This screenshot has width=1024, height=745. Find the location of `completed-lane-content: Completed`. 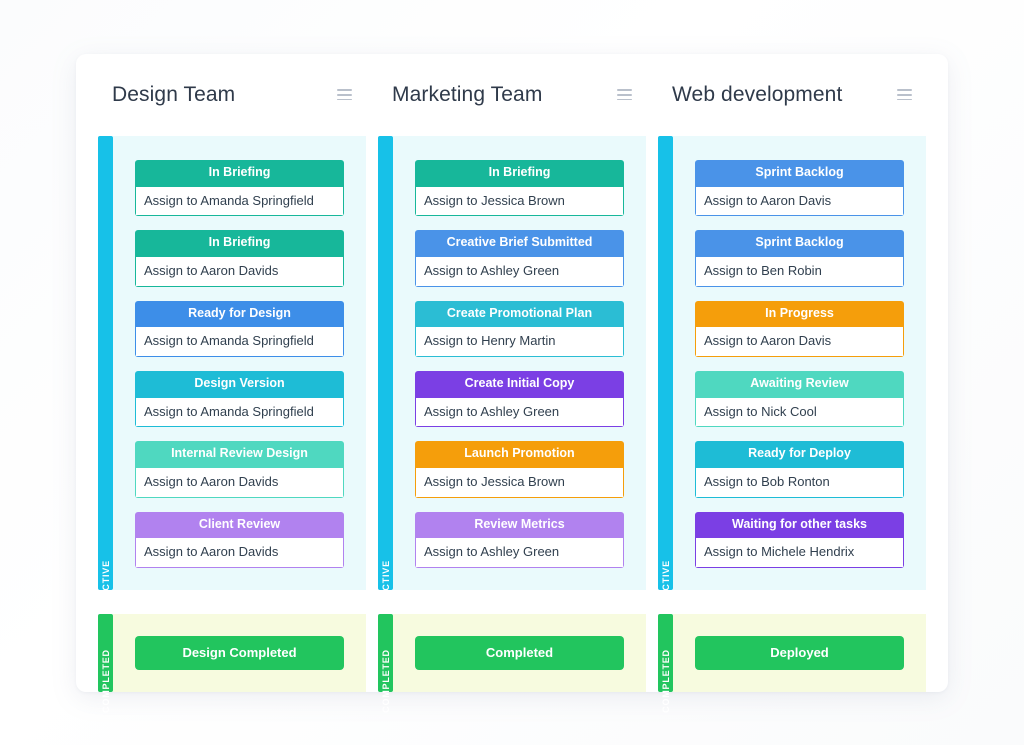

completed-lane-content: Completed is located at coordinates (519, 653).